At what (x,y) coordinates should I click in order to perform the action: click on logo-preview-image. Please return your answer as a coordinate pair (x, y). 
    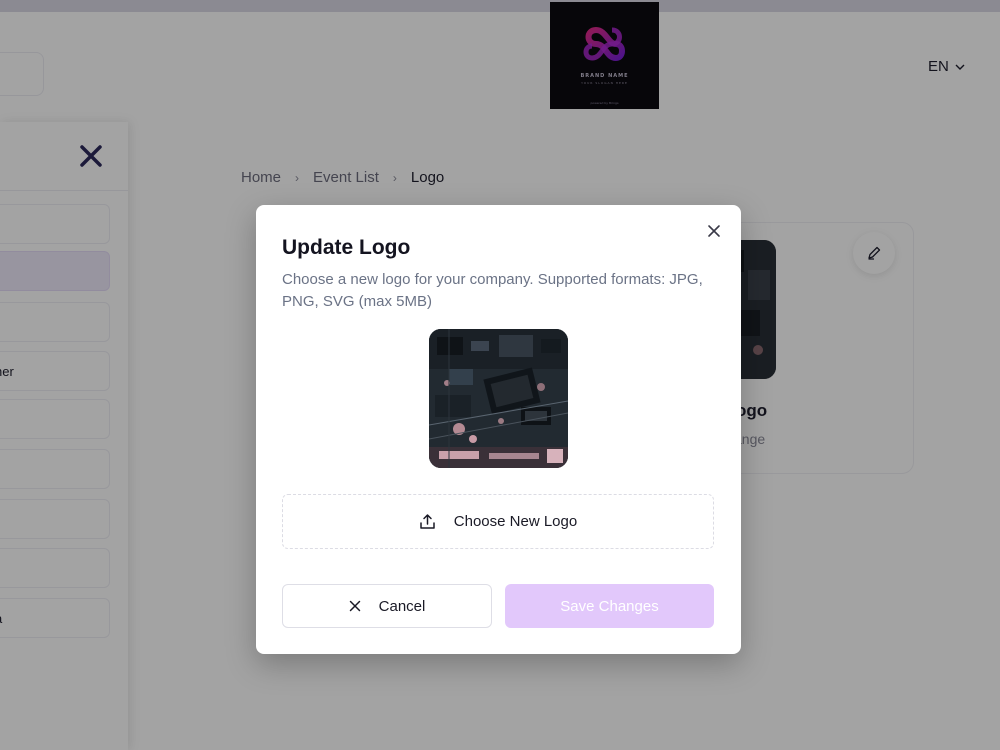
    Looking at the image, I should click on (498, 398).